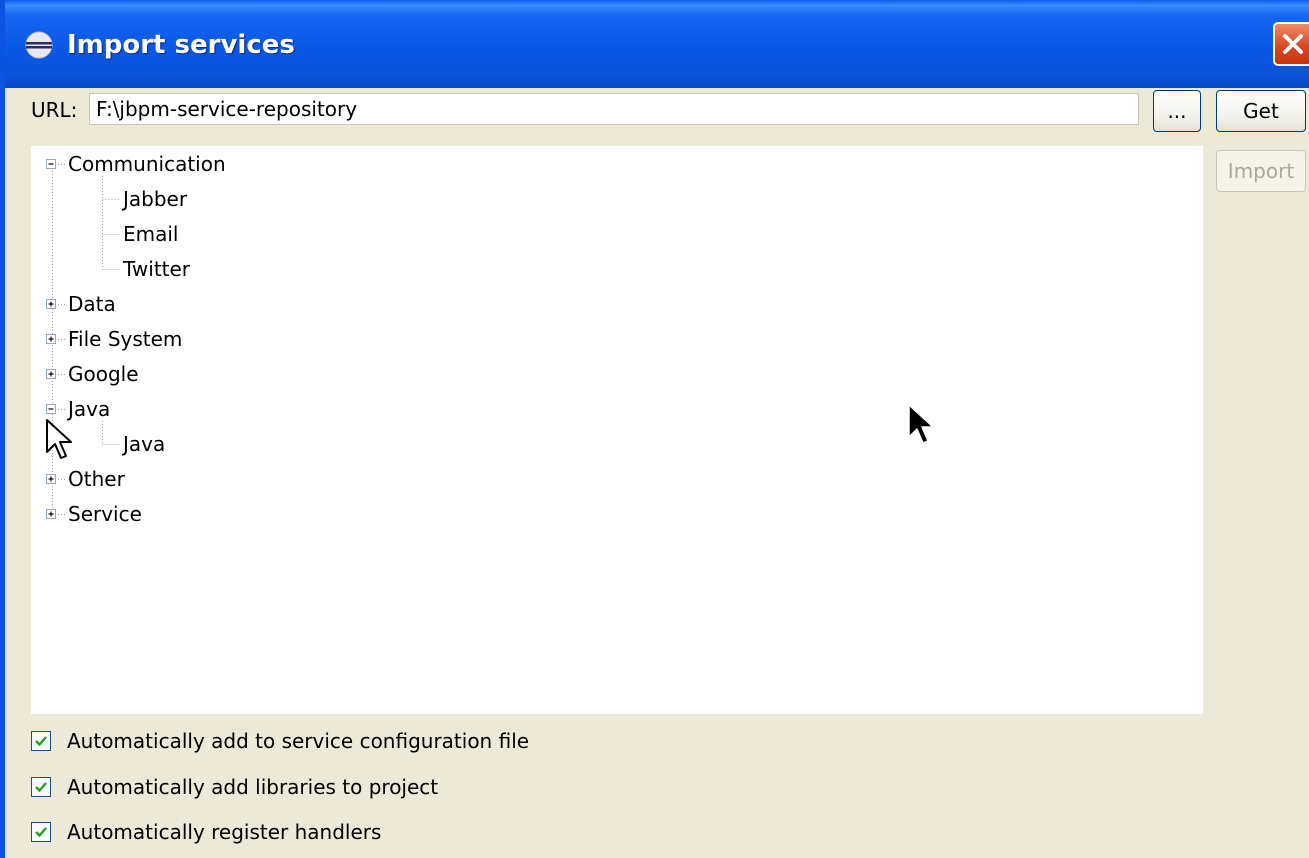 The image size is (1309, 858). Describe the element at coordinates (147, 164) in the screenshot. I see `tree-item-communication: Communication` at that location.